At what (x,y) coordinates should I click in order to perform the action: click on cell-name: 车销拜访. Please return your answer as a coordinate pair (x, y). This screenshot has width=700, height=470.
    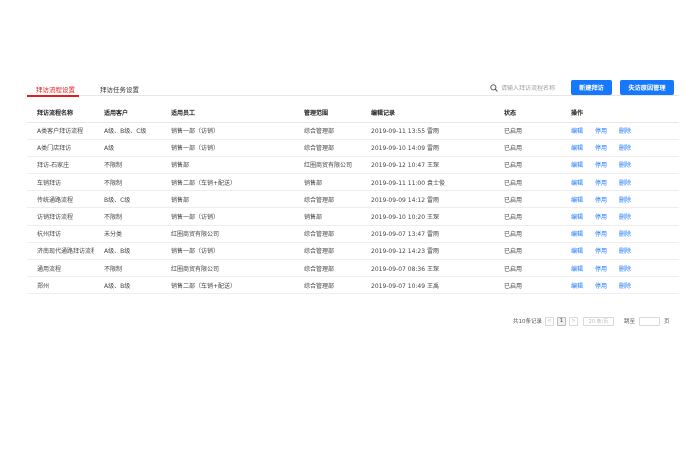
    Looking at the image, I should click on (60, 182).